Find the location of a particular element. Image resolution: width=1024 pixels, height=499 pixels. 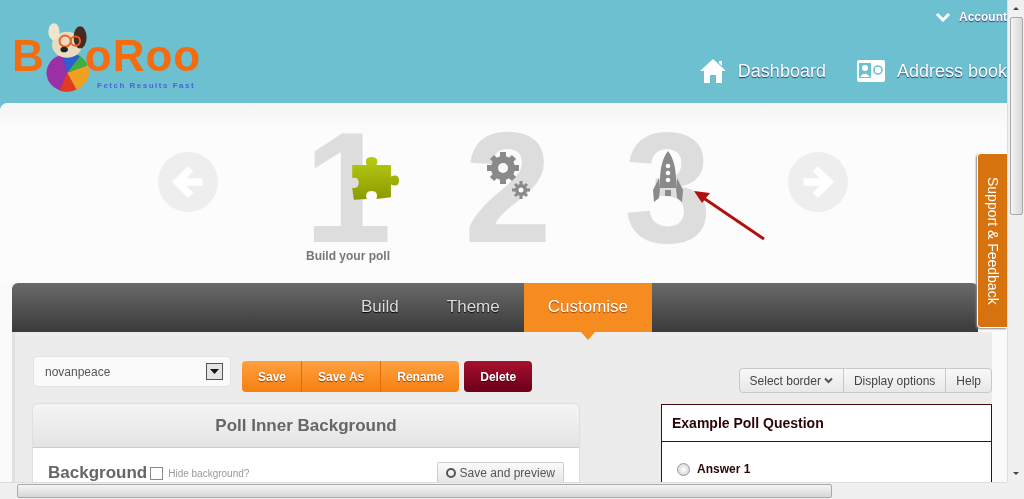

poll-question: Example Poll Question is located at coordinates (826, 423).